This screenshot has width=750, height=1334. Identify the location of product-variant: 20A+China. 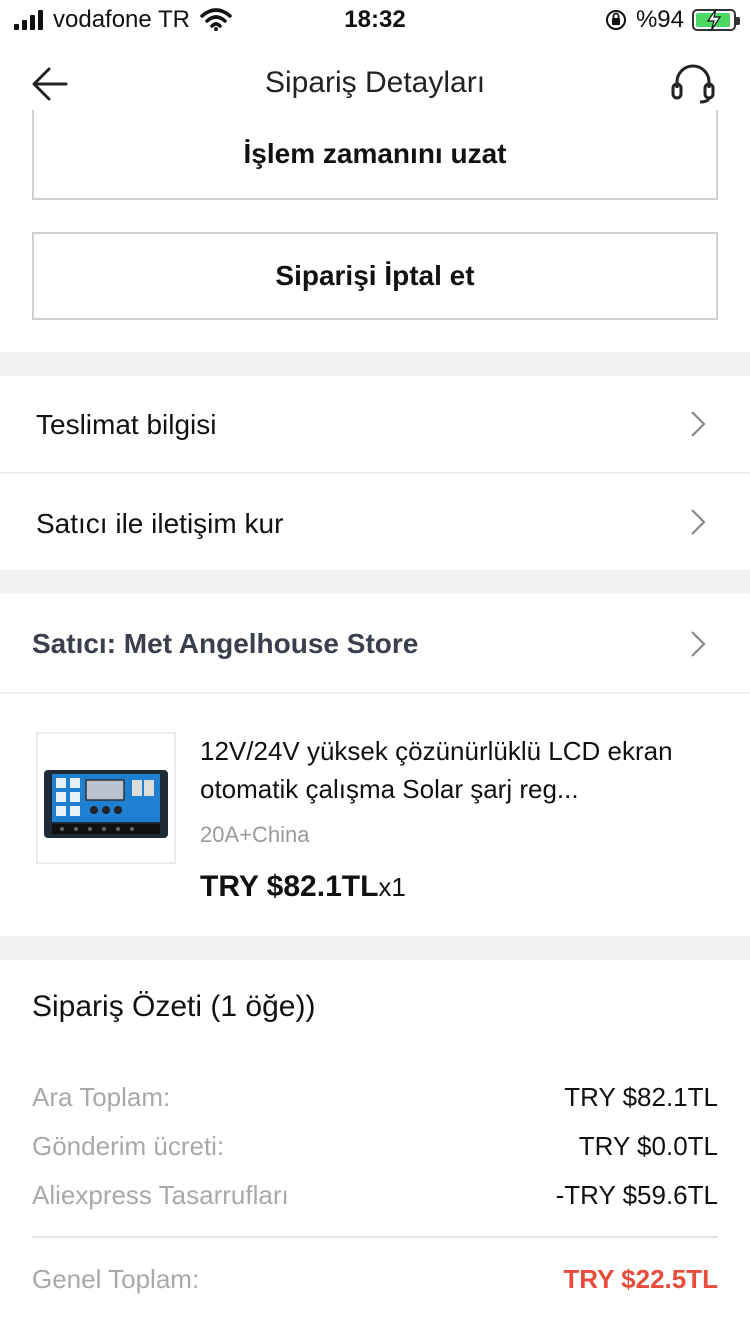
(255, 834).